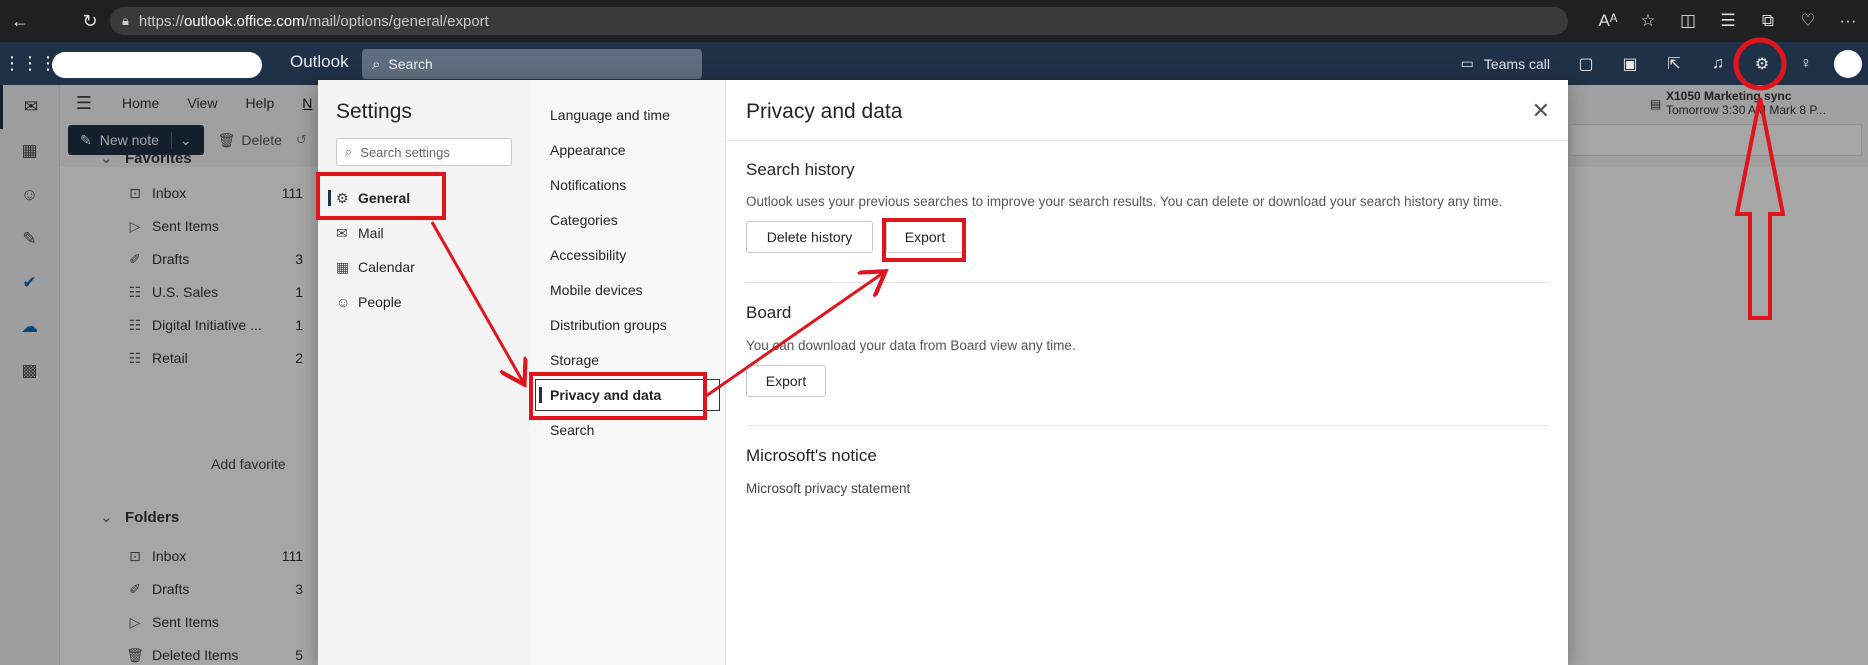  Describe the element at coordinates (630, 150) in the screenshot. I see `subcategory-appearance: Appearance` at that location.